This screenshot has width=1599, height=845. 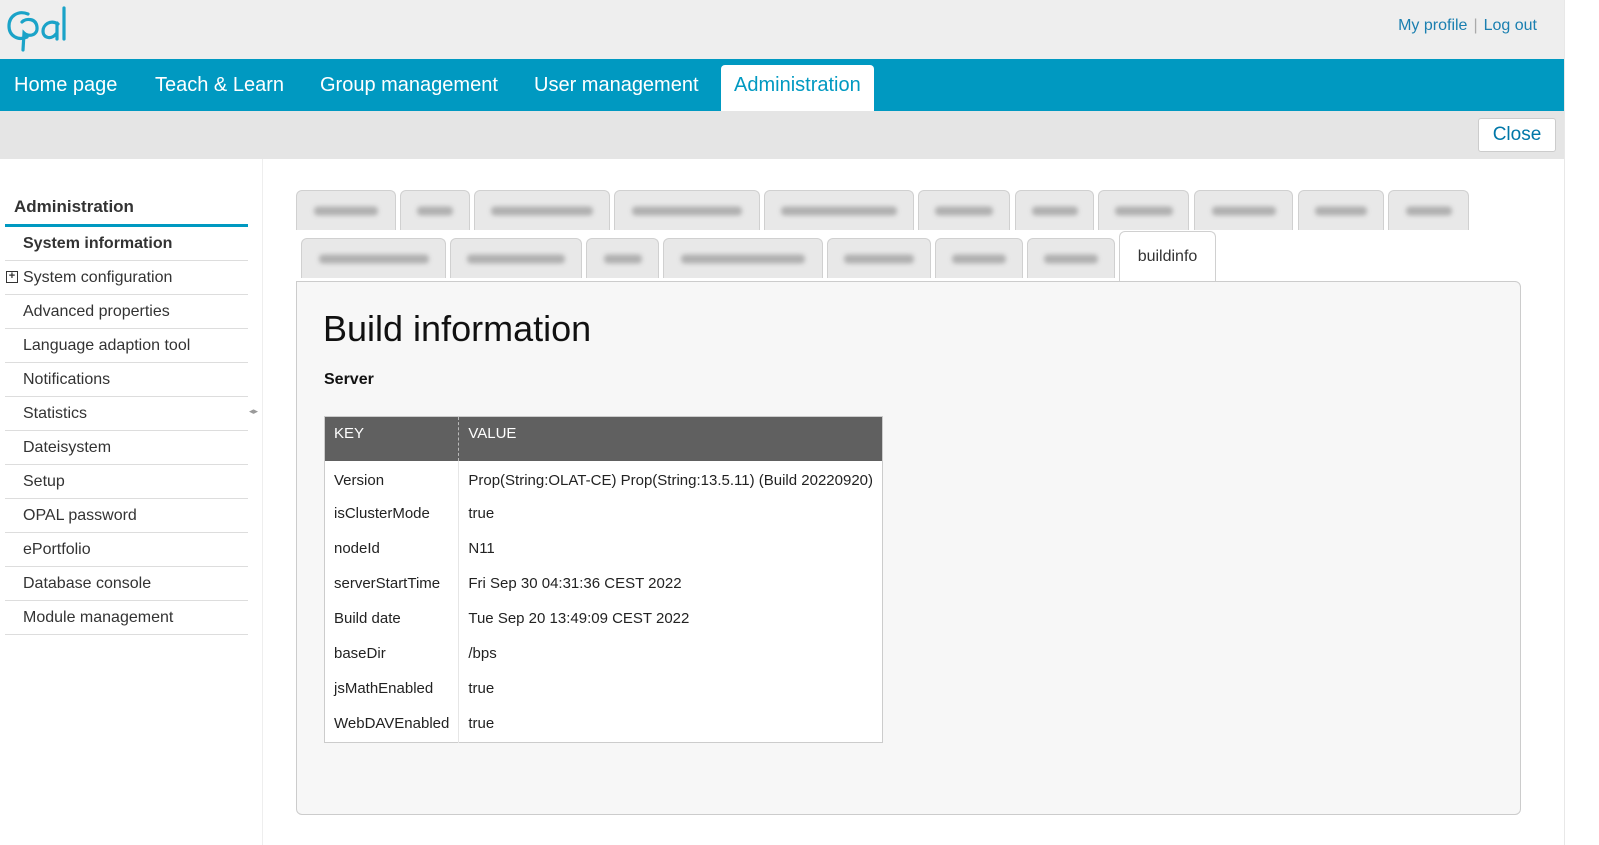 I want to click on key-cell: isClusterMode, so click(x=392, y=513).